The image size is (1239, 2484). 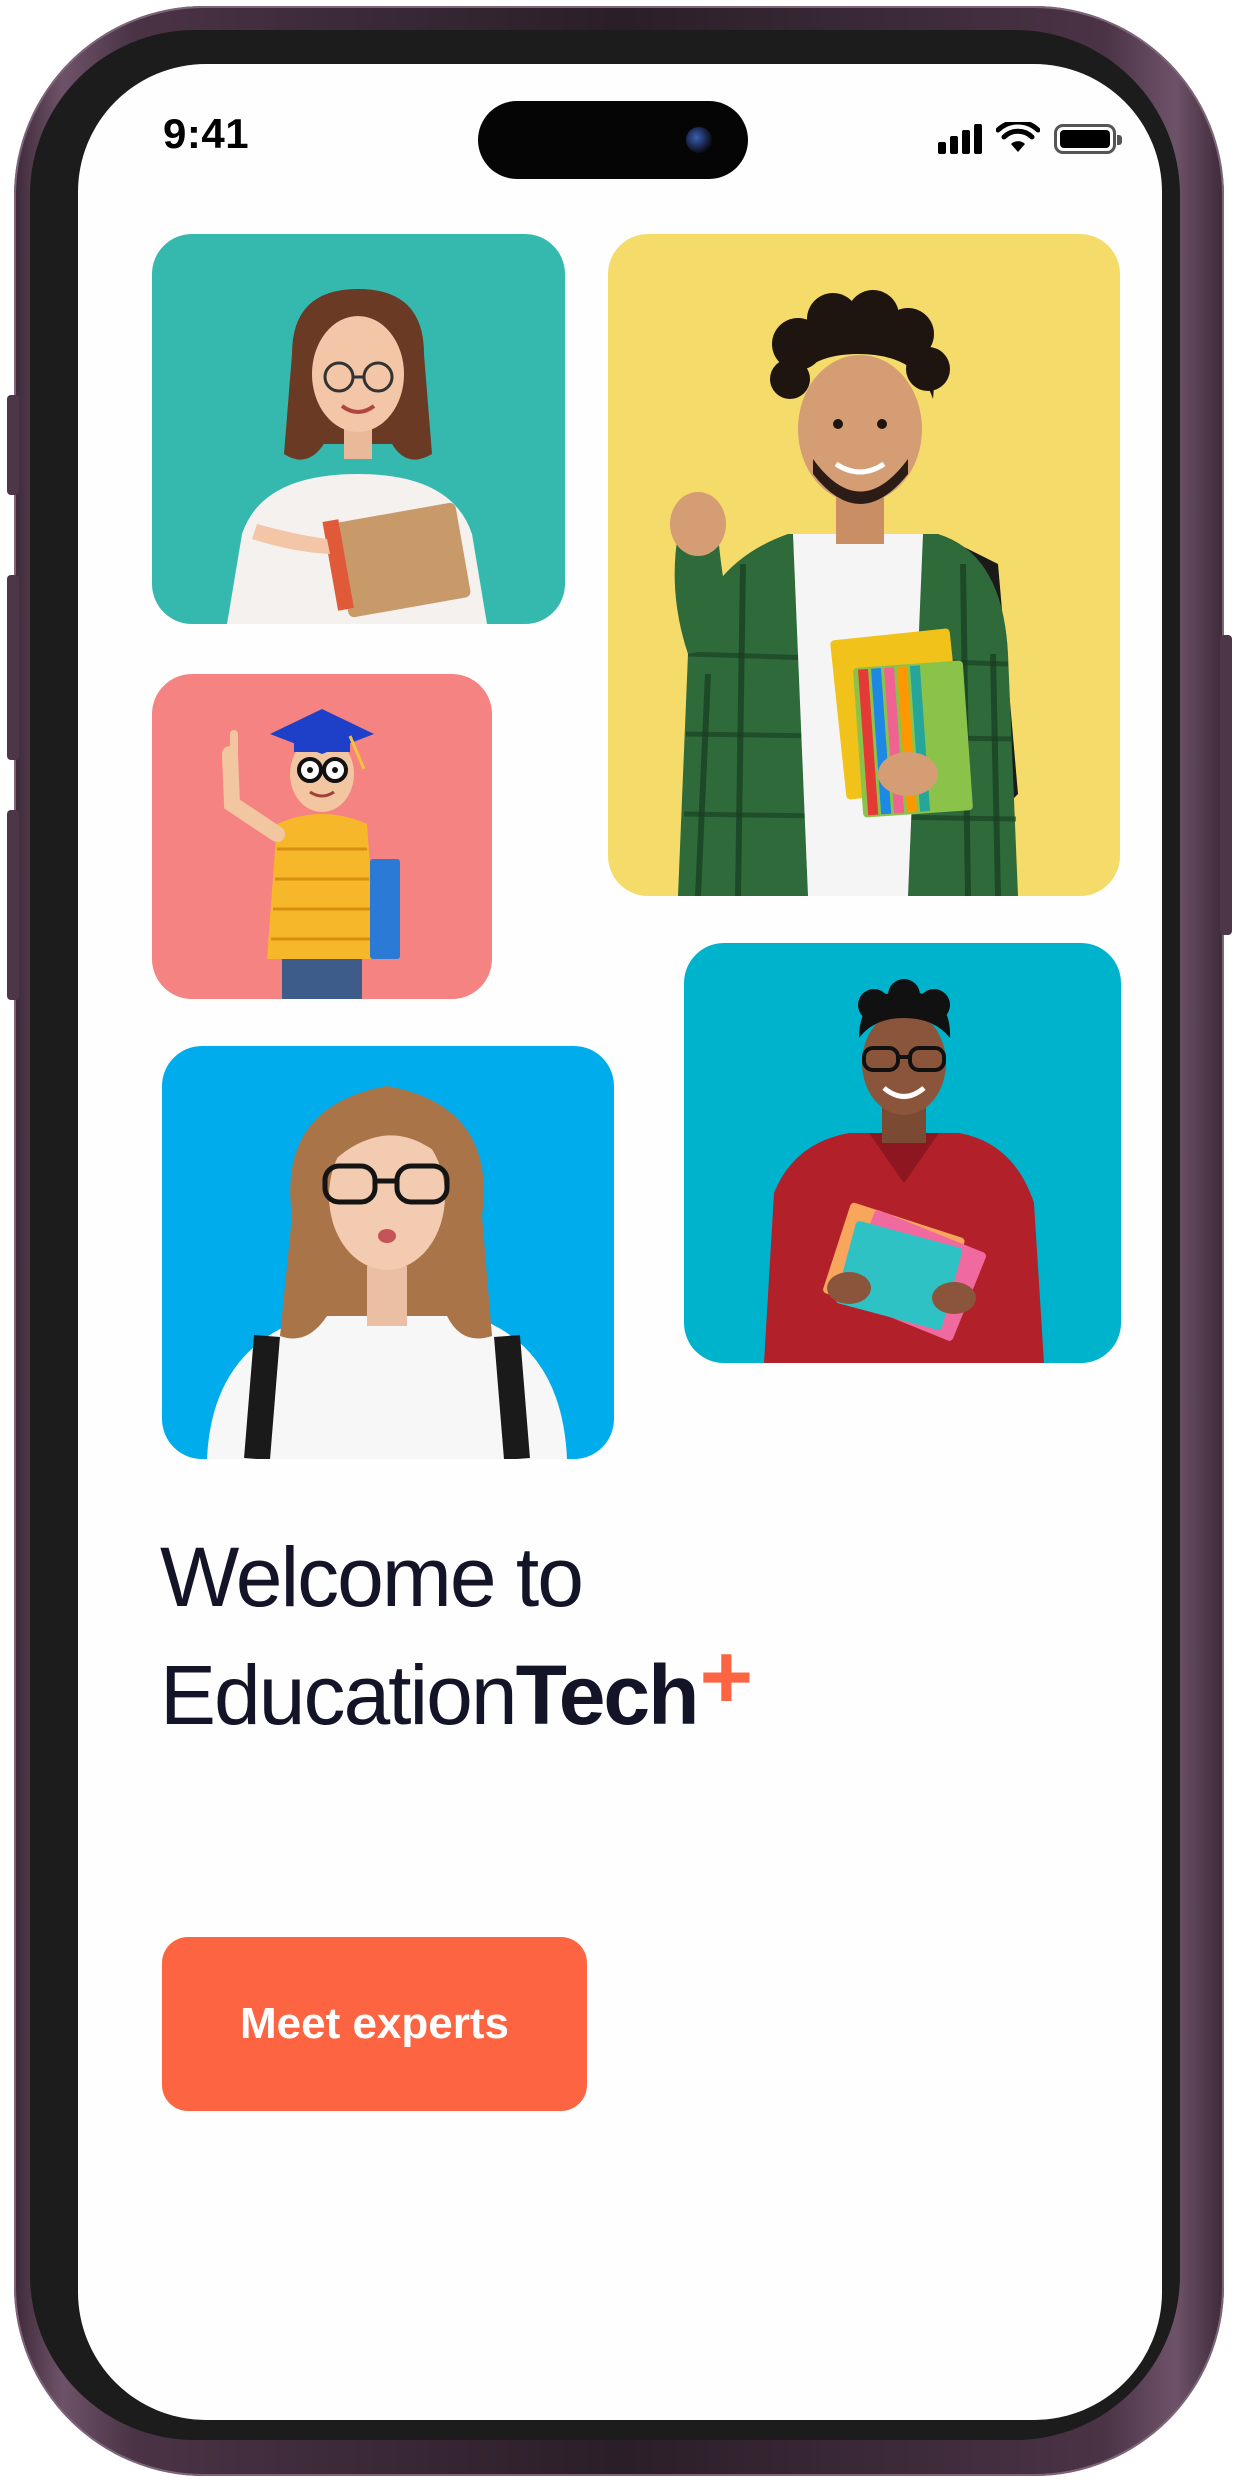 I want to click on photo-tile-student-man-notebooks, so click(x=902, y=1153).